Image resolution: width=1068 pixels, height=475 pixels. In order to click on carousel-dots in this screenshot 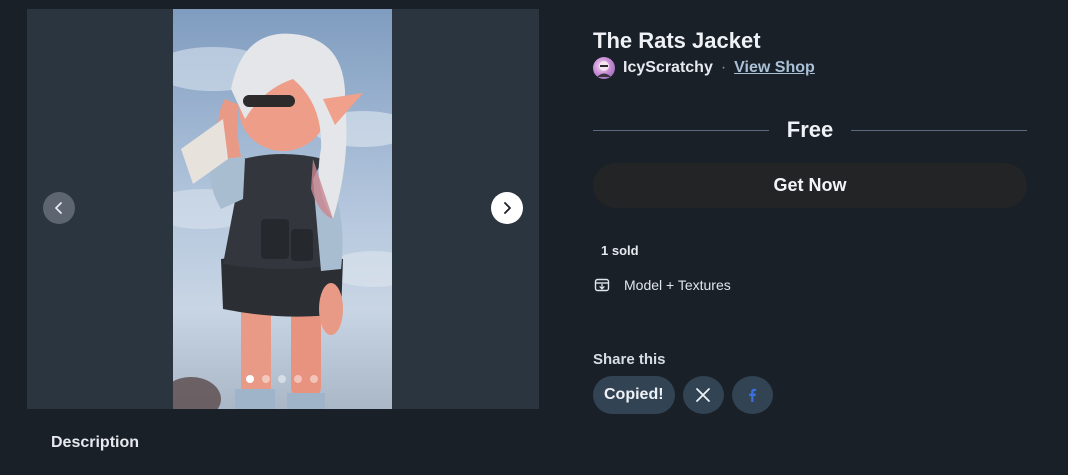, I will do `click(282, 379)`.